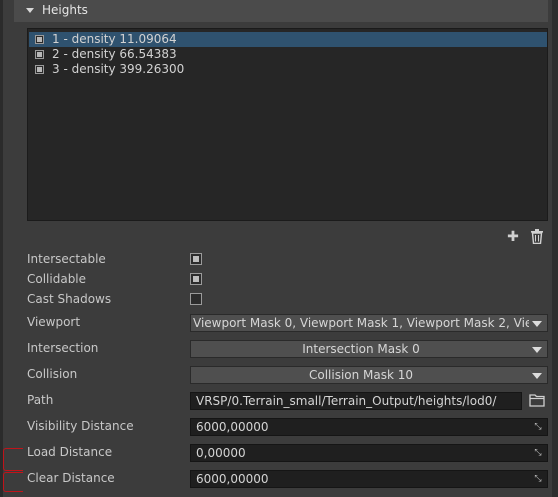  Describe the element at coordinates (114, 39) in the screenshot. I see `list-item-label: 1 - density 11.09064` at that location.